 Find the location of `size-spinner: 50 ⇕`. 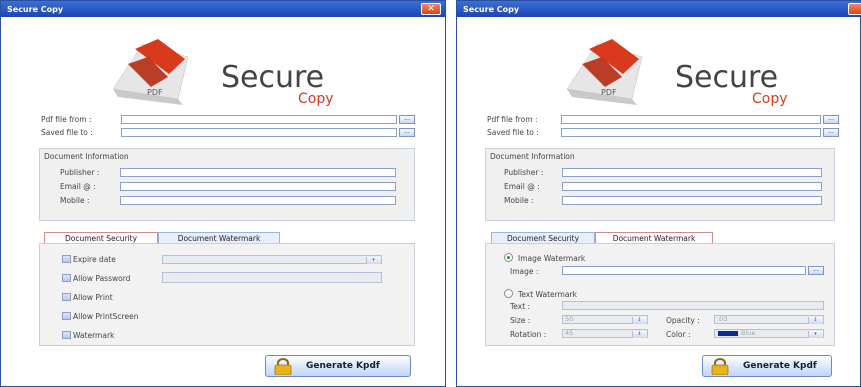

size-spinner: 50 ⇕ is located at coordinates (605, 319).